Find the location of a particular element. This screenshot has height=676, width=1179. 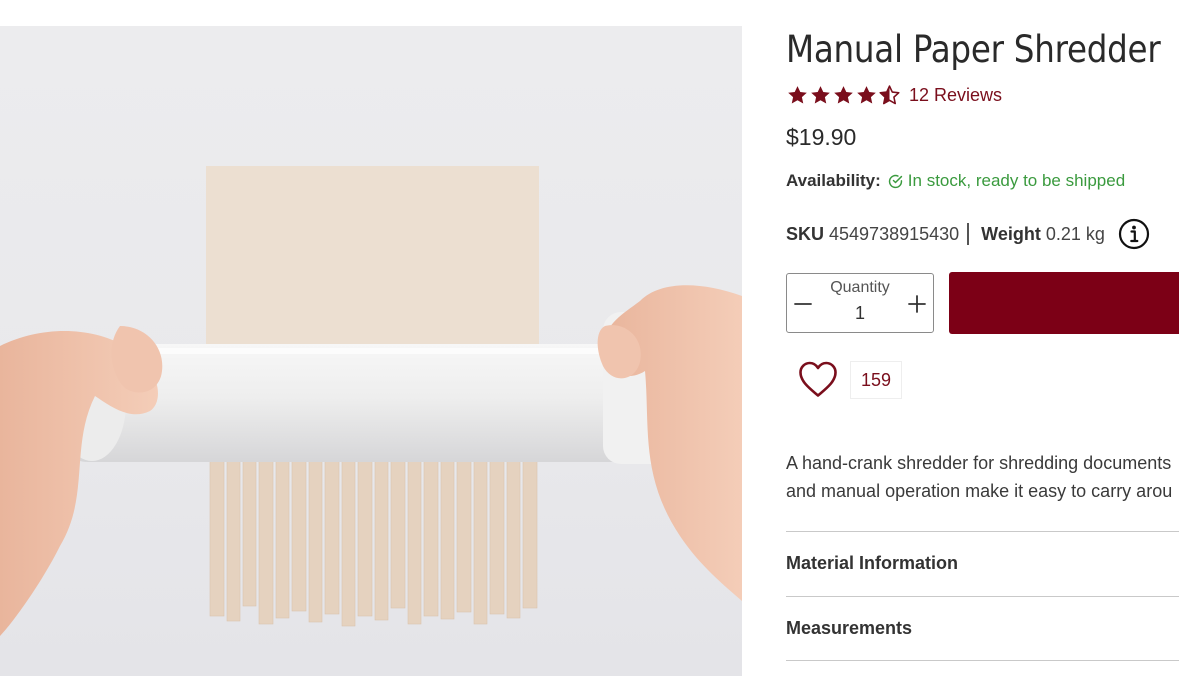

heart-icon is located at coordinates (818, 379).